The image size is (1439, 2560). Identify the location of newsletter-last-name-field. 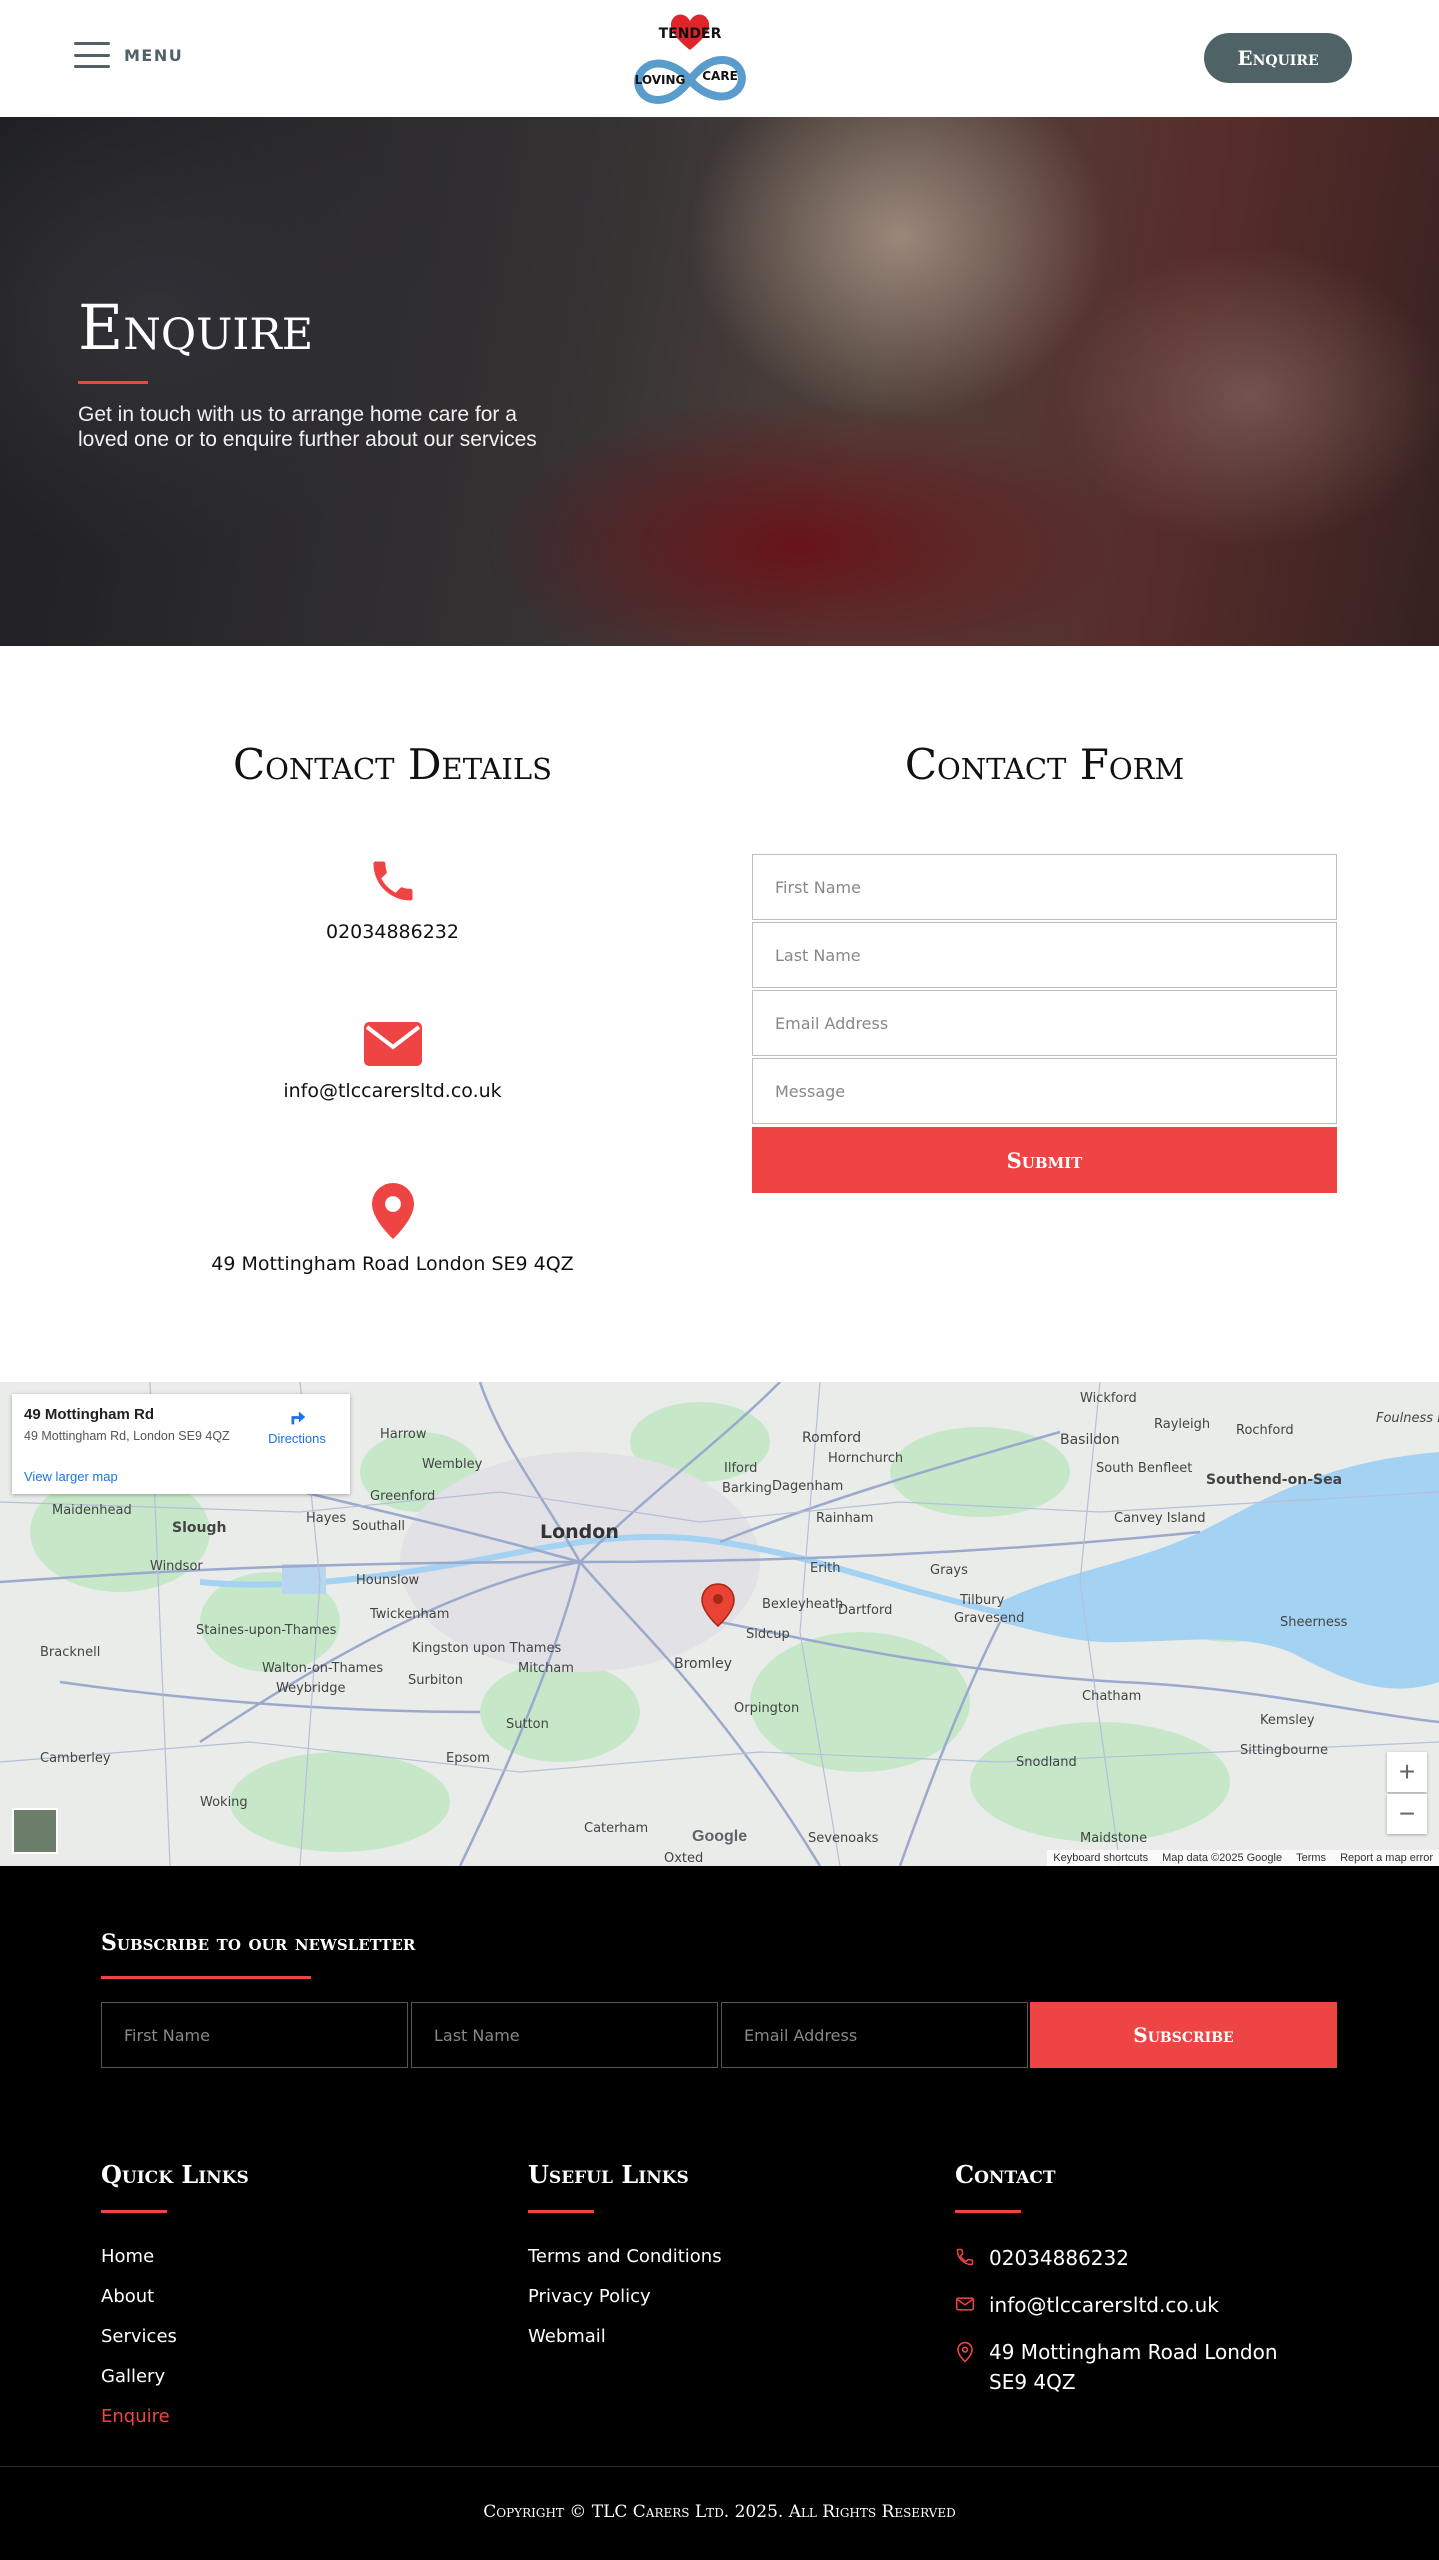
(564, 2035).